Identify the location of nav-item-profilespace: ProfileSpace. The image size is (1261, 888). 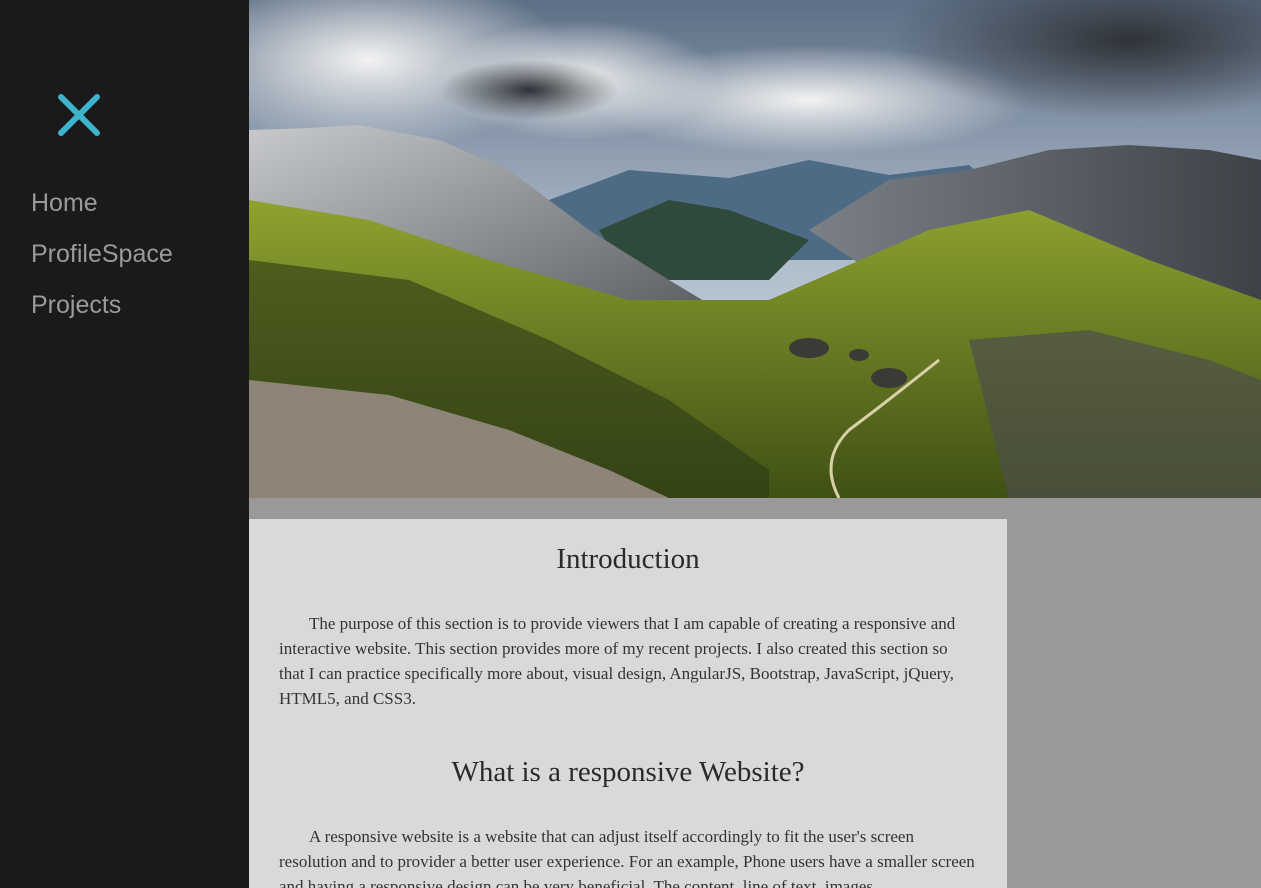
(102, 254).